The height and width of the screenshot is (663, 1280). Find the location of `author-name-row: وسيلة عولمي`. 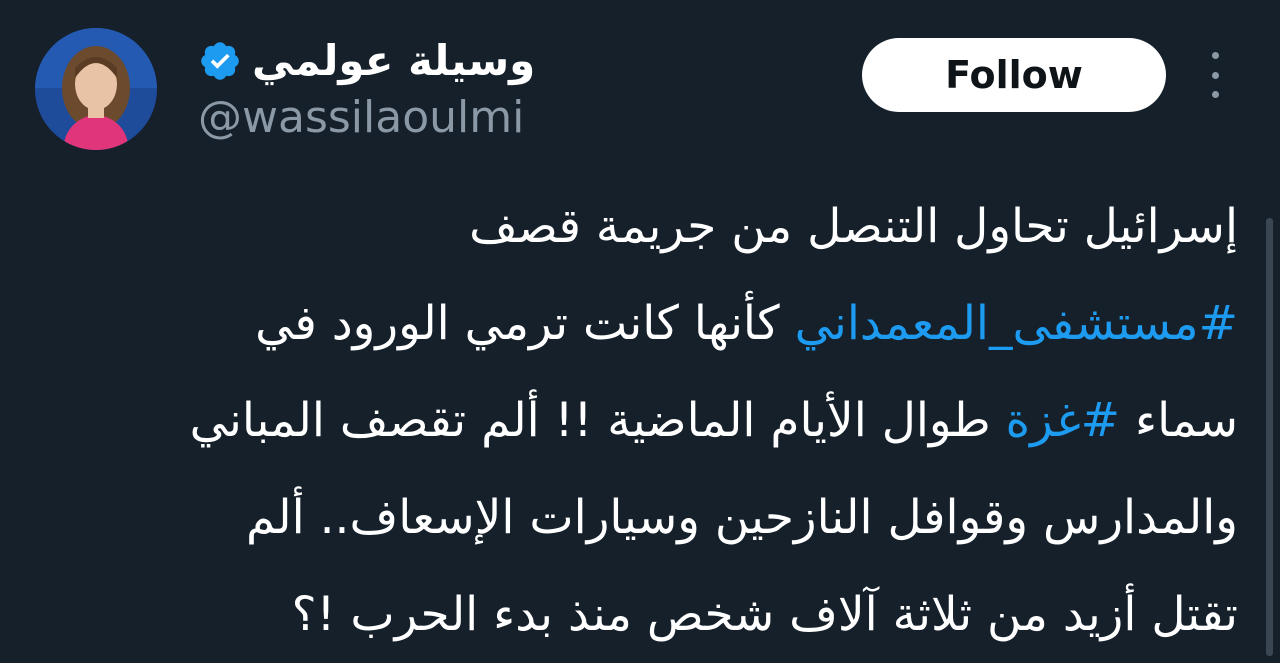

author-name-row: وسيلة عولمي is located at coordinates (366, 61).